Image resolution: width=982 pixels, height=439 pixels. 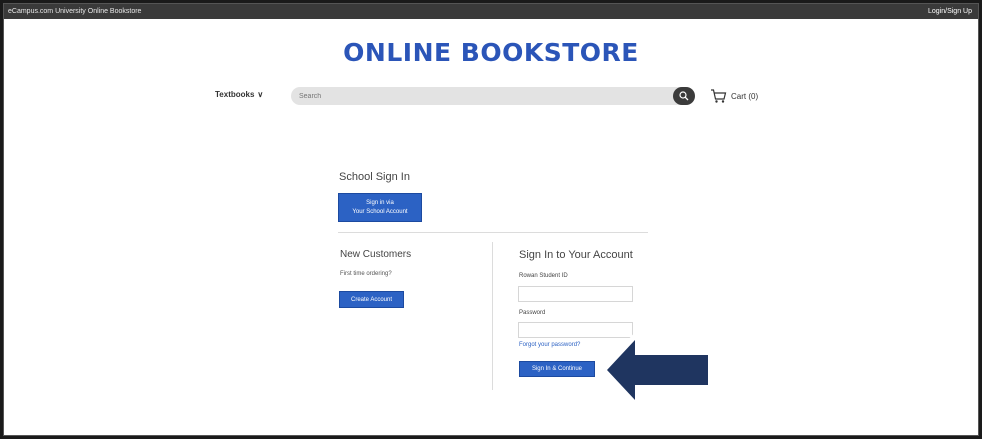 What do you see at coordinates (491, 52) in the screenshot?
I see `store-title: ONLINE BOOKSTORE` at bounding box center [491, 52].